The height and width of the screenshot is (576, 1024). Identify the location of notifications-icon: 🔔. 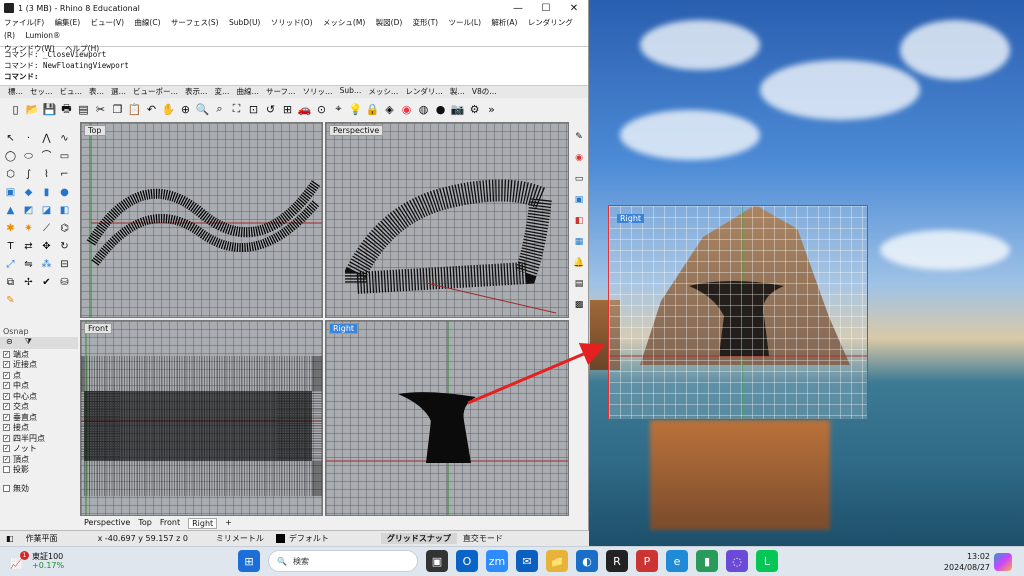
(579, 263).